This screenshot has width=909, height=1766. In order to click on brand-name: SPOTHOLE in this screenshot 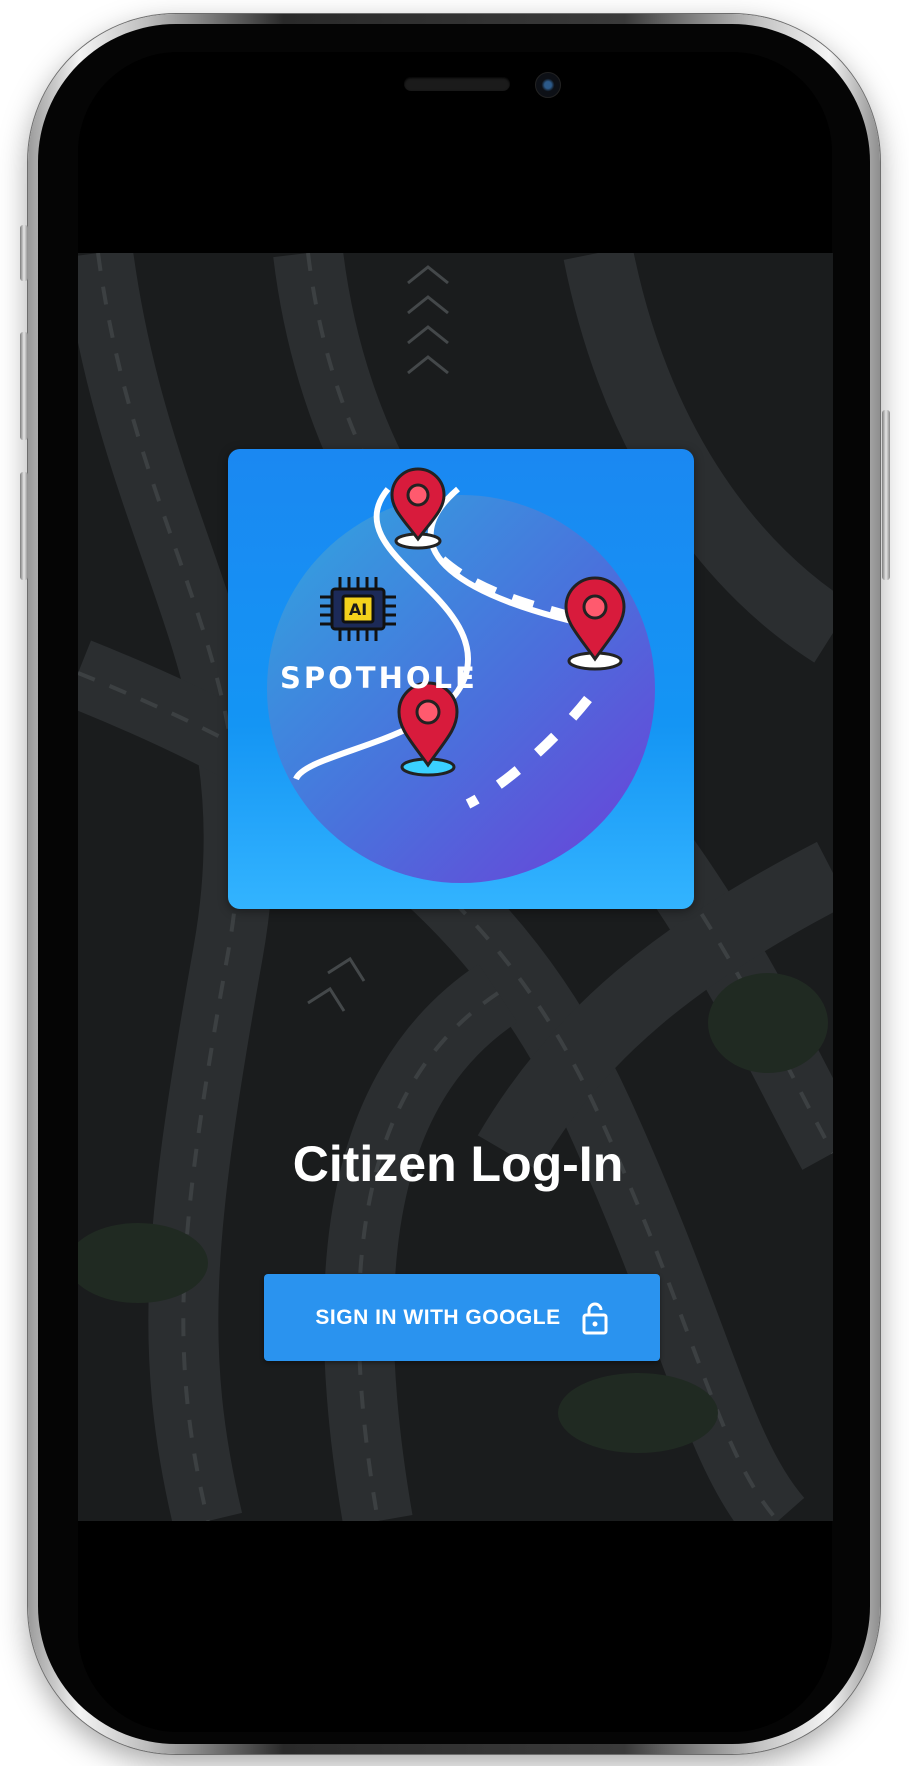, I will do `click(379, 678)`.